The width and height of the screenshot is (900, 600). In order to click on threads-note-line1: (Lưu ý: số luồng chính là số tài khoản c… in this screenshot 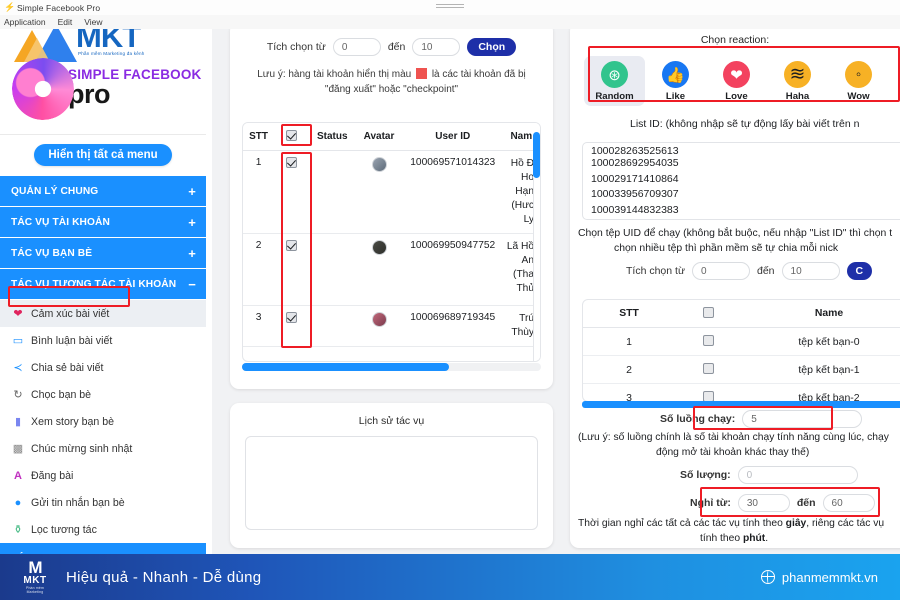, I will do `click(733, 437)`.